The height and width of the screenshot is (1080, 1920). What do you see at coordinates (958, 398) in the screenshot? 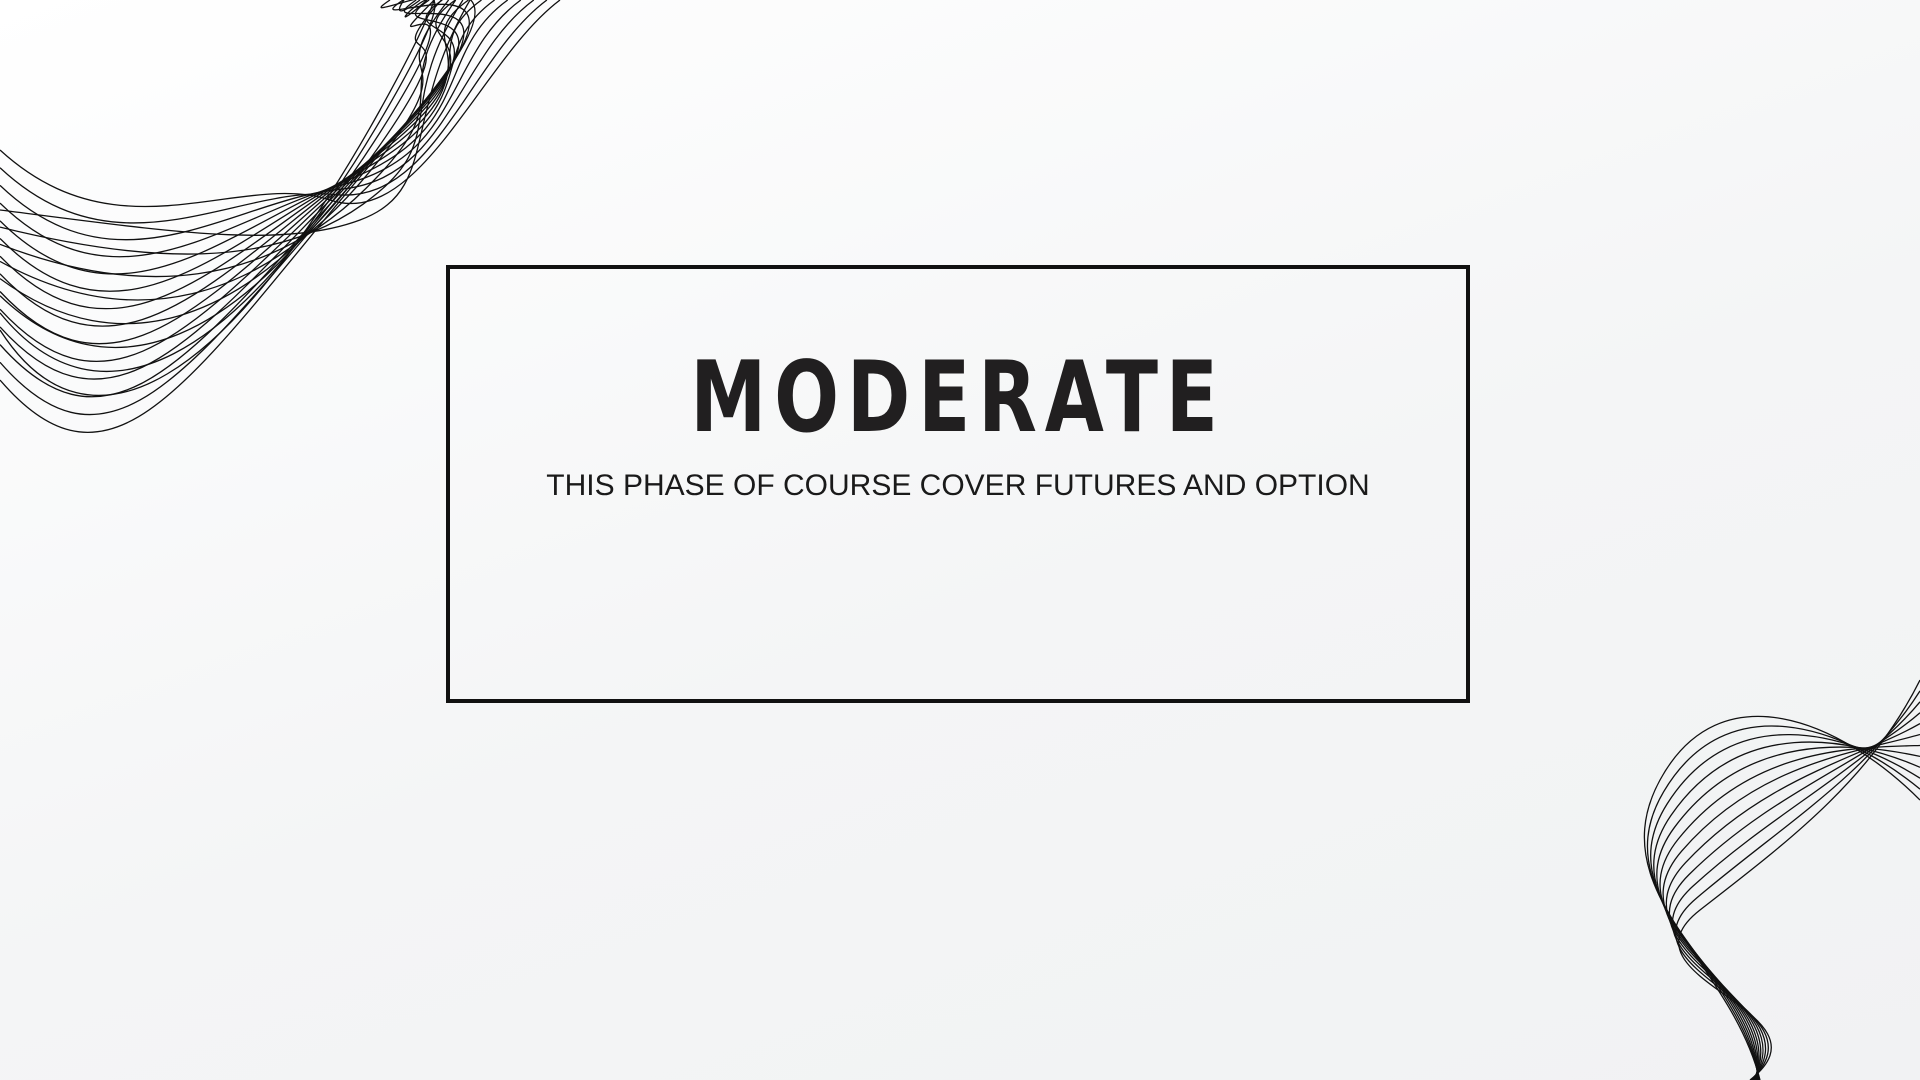
I see `slide-title: MODERATE` at bounding box center [958, 398].